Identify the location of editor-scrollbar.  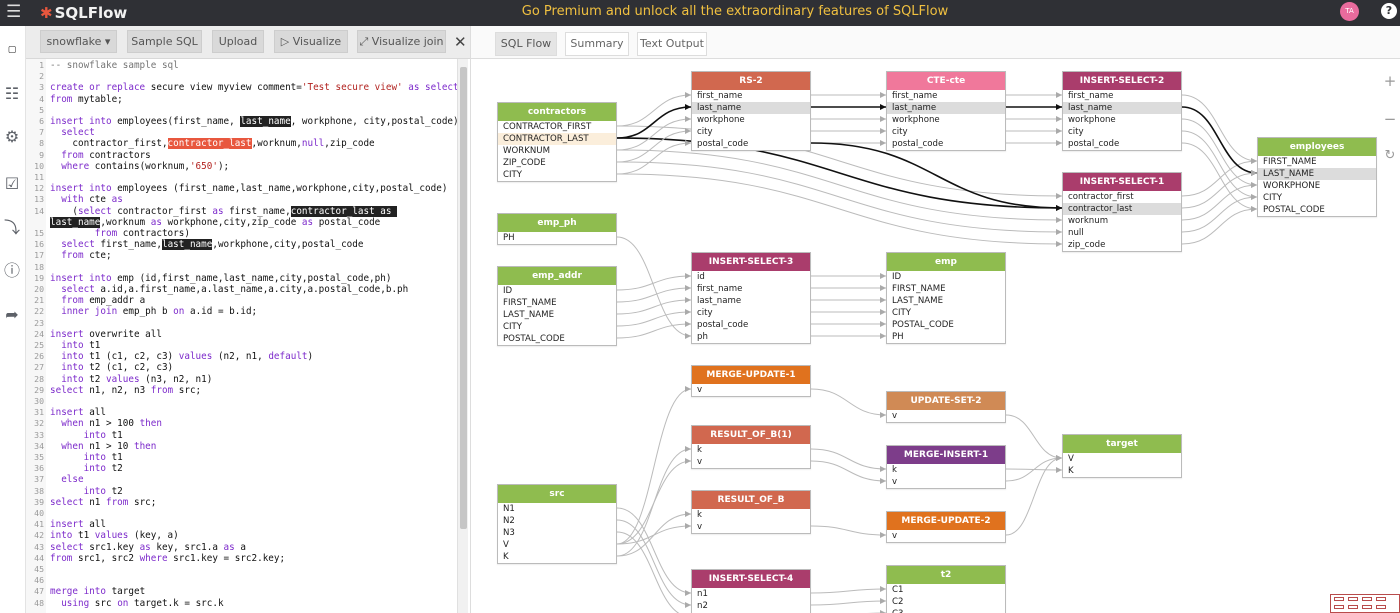
(462, 336).